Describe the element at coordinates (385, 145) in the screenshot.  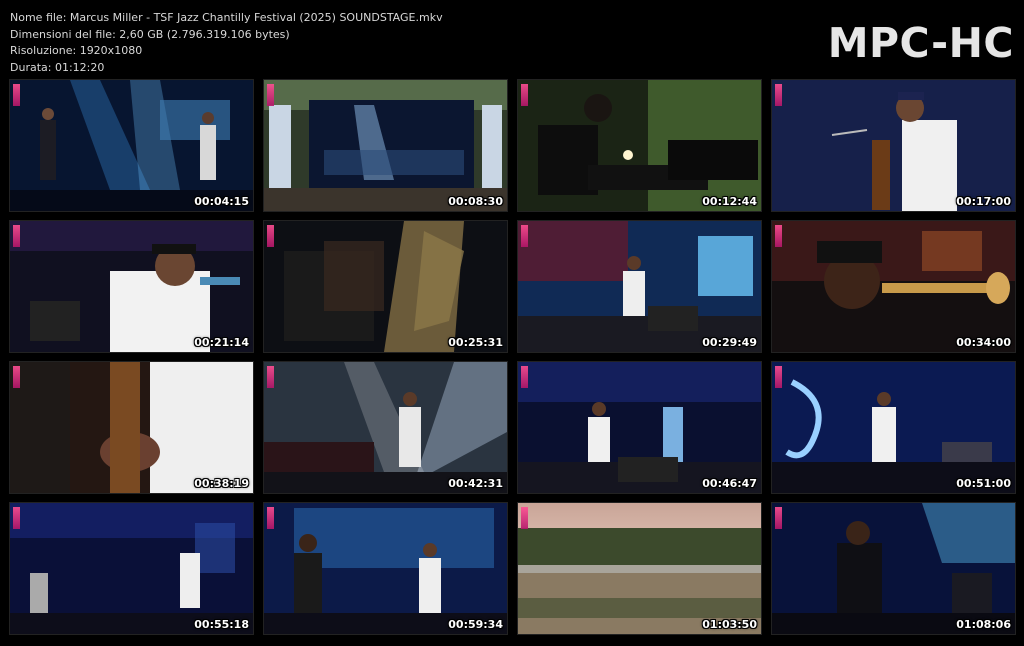
I see `video-thumbnail: 00:08:30` at that location.